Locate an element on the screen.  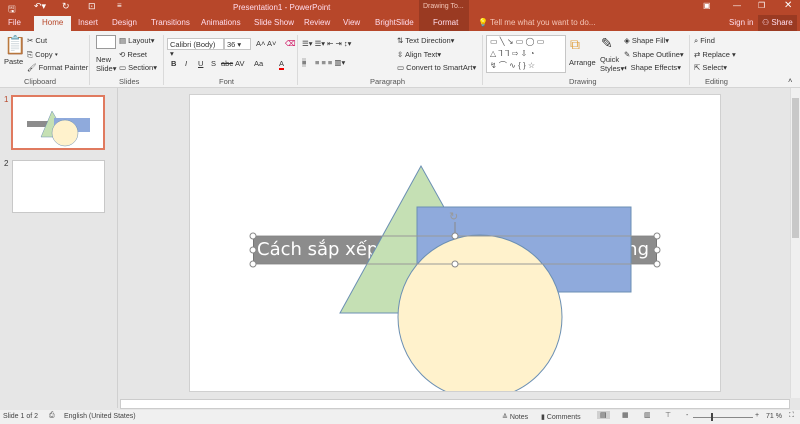
ribbon-display-icon: ▣ is located at coordinates (707, 5).